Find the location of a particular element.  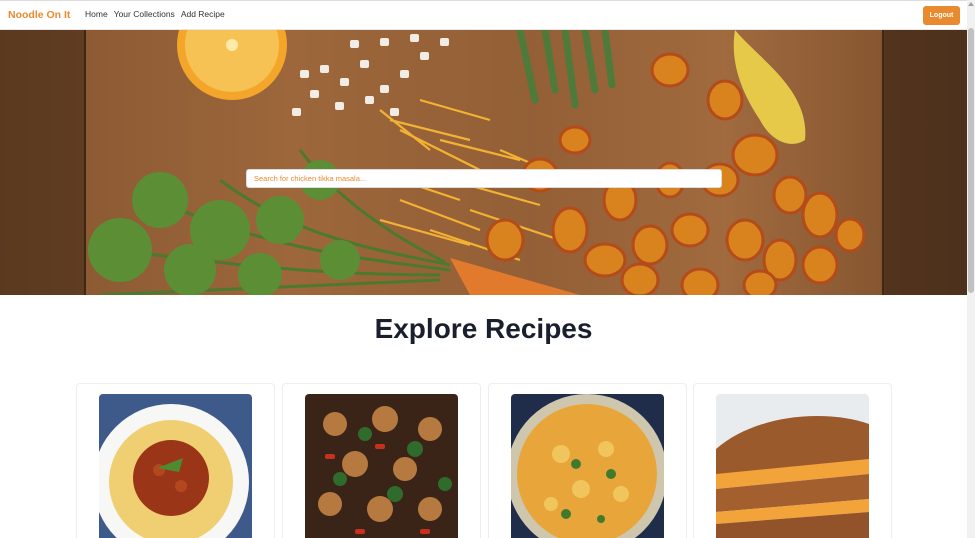

scrollbar is located at coordinates (971, 269).